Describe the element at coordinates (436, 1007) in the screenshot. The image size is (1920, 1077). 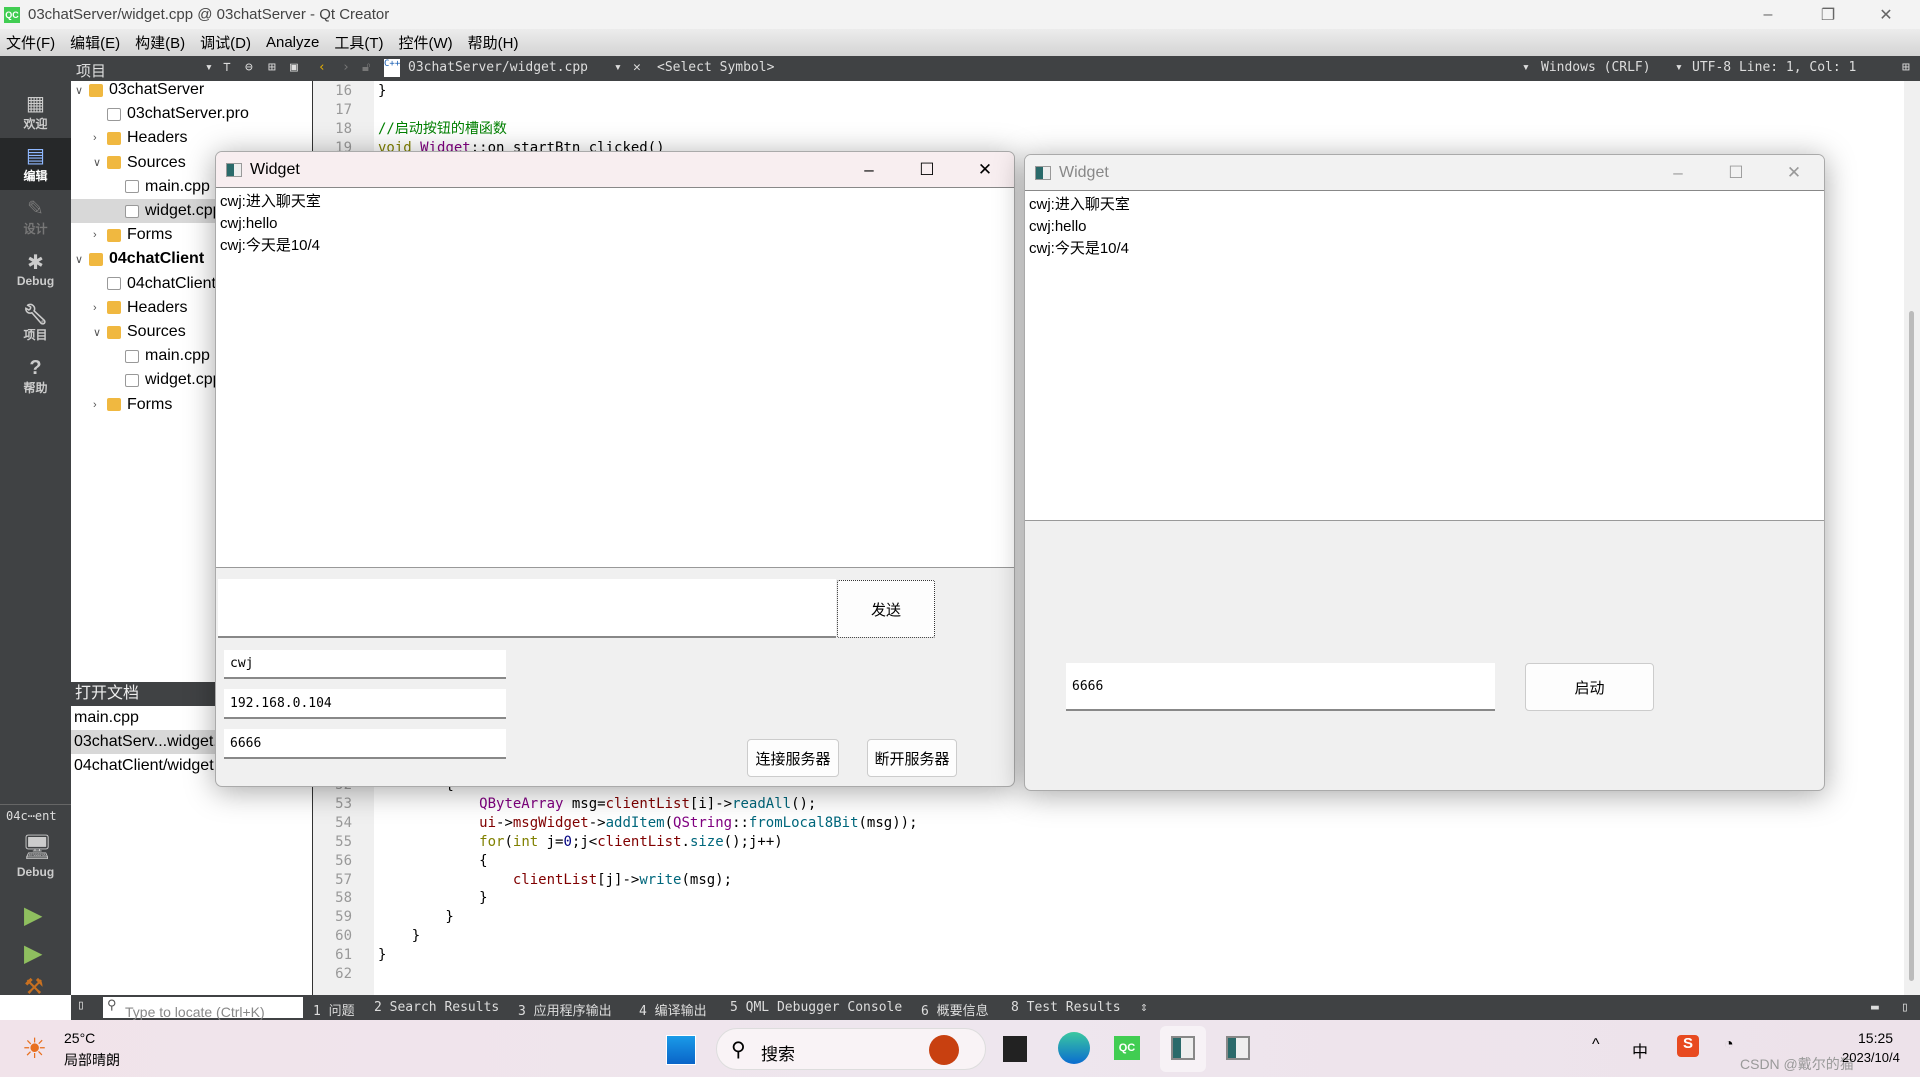
I see `output-tab: 2 Search Results` at that location.